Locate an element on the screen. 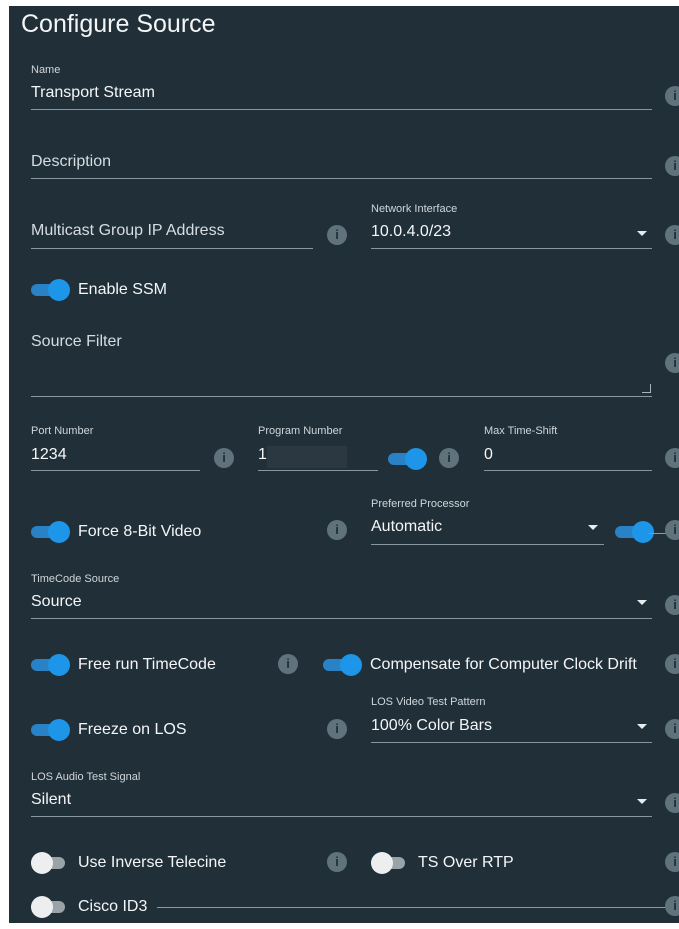  freeze-on-los-label: Freeze on LOS is located at coordinates (132, 729).